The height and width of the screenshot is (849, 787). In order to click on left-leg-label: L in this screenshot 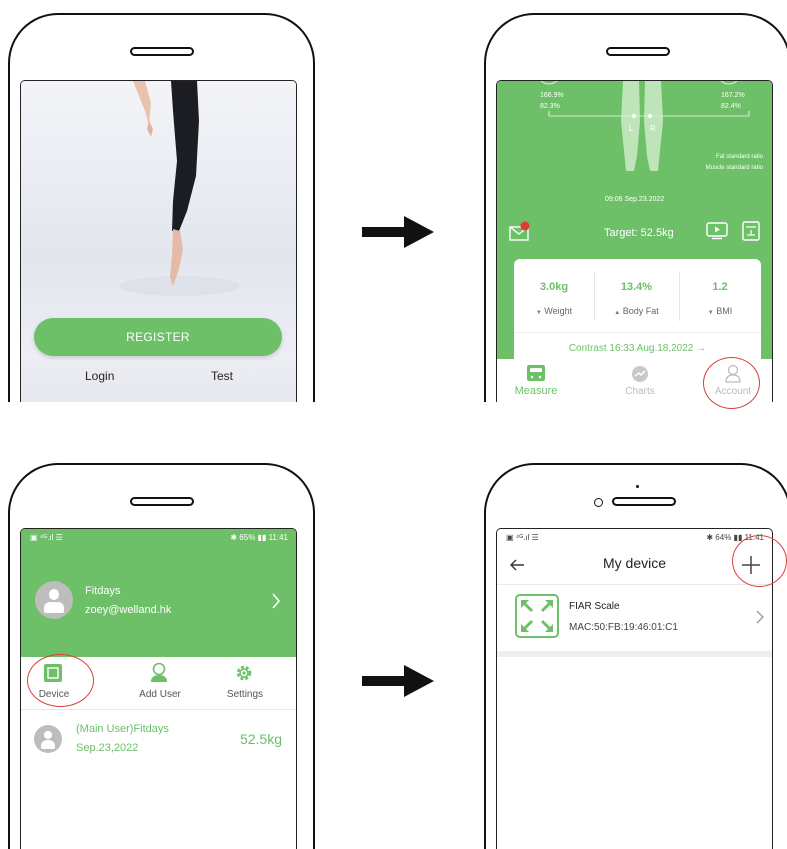, I will do `click(631, 128)`.